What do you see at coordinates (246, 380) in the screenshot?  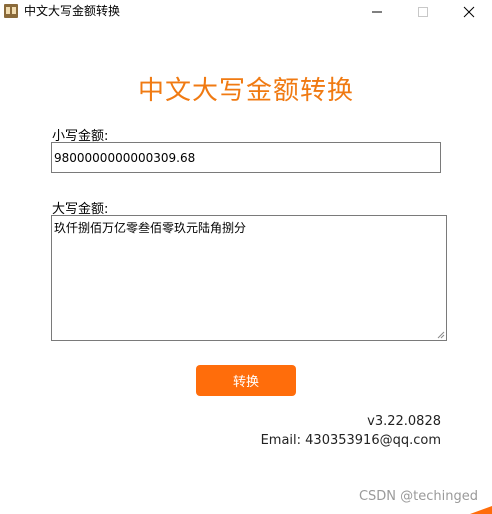 I see `convert-button: 转换` at bounding box center [246, 380].